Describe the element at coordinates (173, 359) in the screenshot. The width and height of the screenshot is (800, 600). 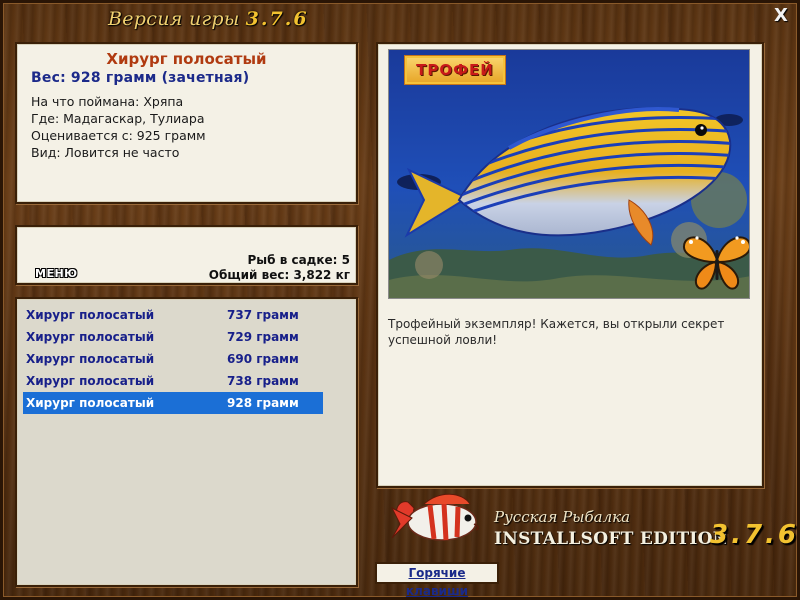
I see `catch-list-item: Хирург полосатый 690 грамм` at that location.